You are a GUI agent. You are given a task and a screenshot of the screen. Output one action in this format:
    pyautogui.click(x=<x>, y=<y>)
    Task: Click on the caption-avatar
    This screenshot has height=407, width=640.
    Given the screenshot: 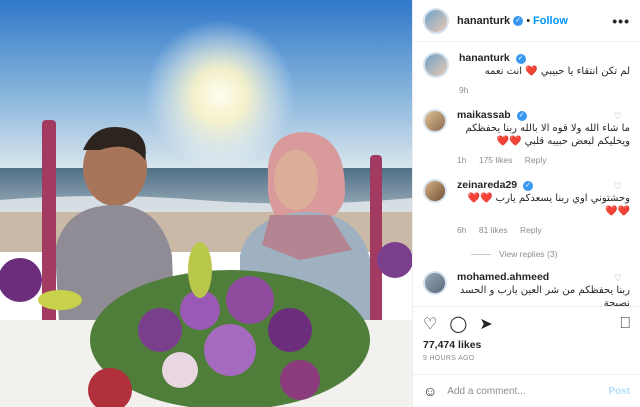 What is the action you would take?
    pyautogui.click(x=436, y=65)
    